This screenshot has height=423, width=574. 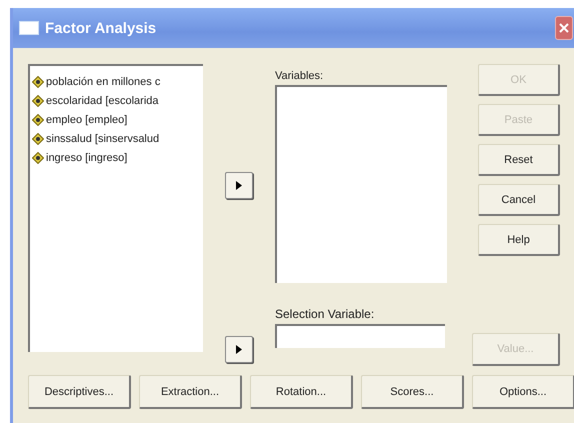 What do you see at coordinates (361, 184) in the screenshot?
I see `variables-list` at bounding box center [361, 184].